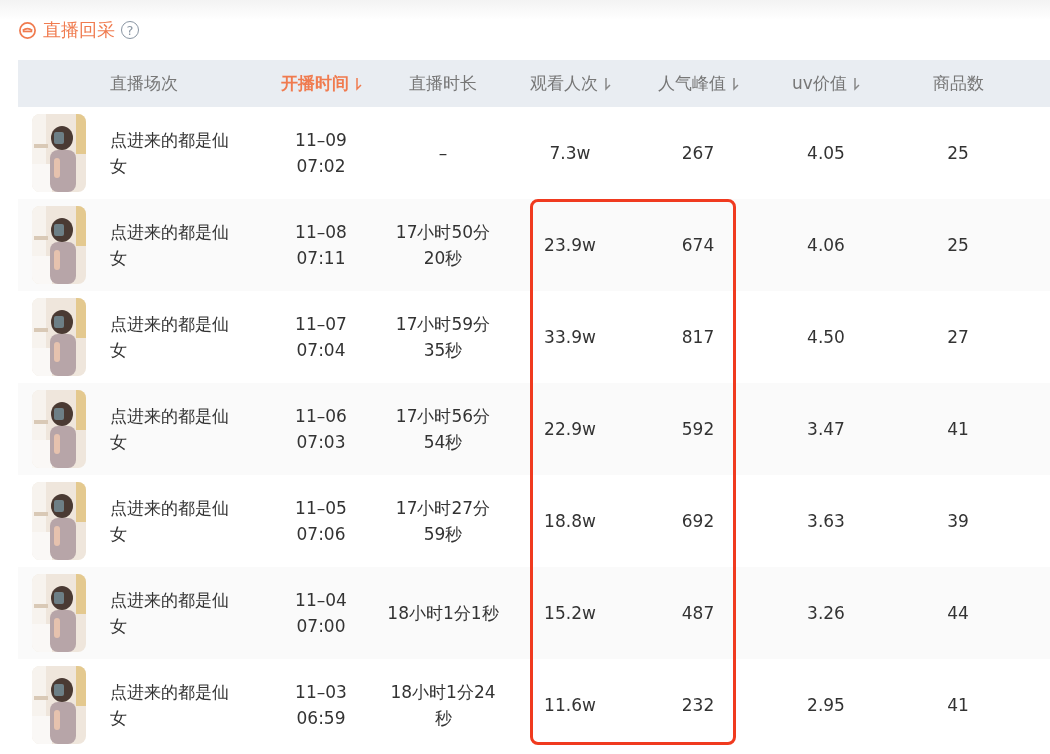 This screenshot has height=754, width=1050. I want to click on column-header: uv价值, so click(826, 83).